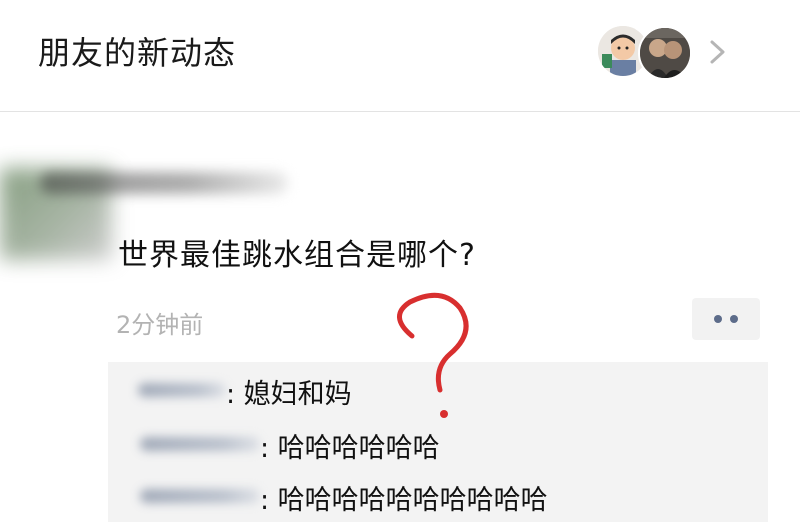  Describe the element at coordinates (164, 183) in the screenshot. I see `poster-name-blurred` at that location.